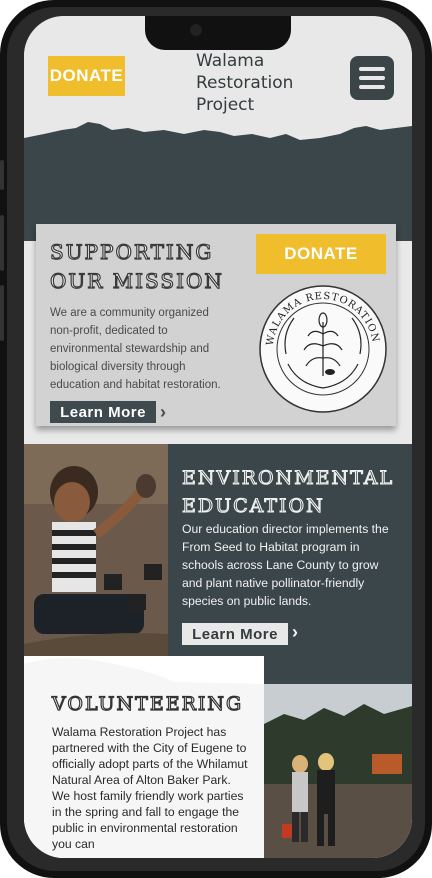  What do you see at coordinates (218, 181) in the screenshot?
I see `mountain-banner` at bounding box center [218, 181].